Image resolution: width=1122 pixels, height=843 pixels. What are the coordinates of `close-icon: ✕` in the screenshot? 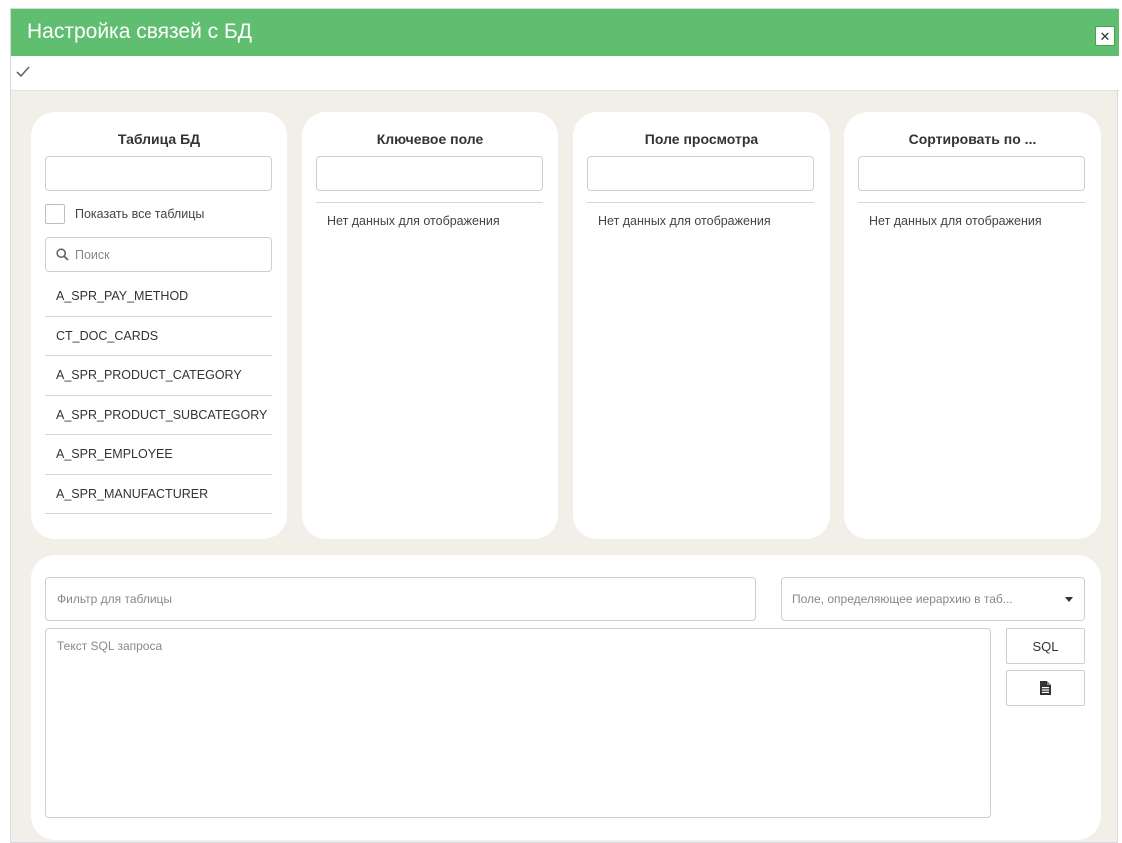 It's located at (1105, 36).